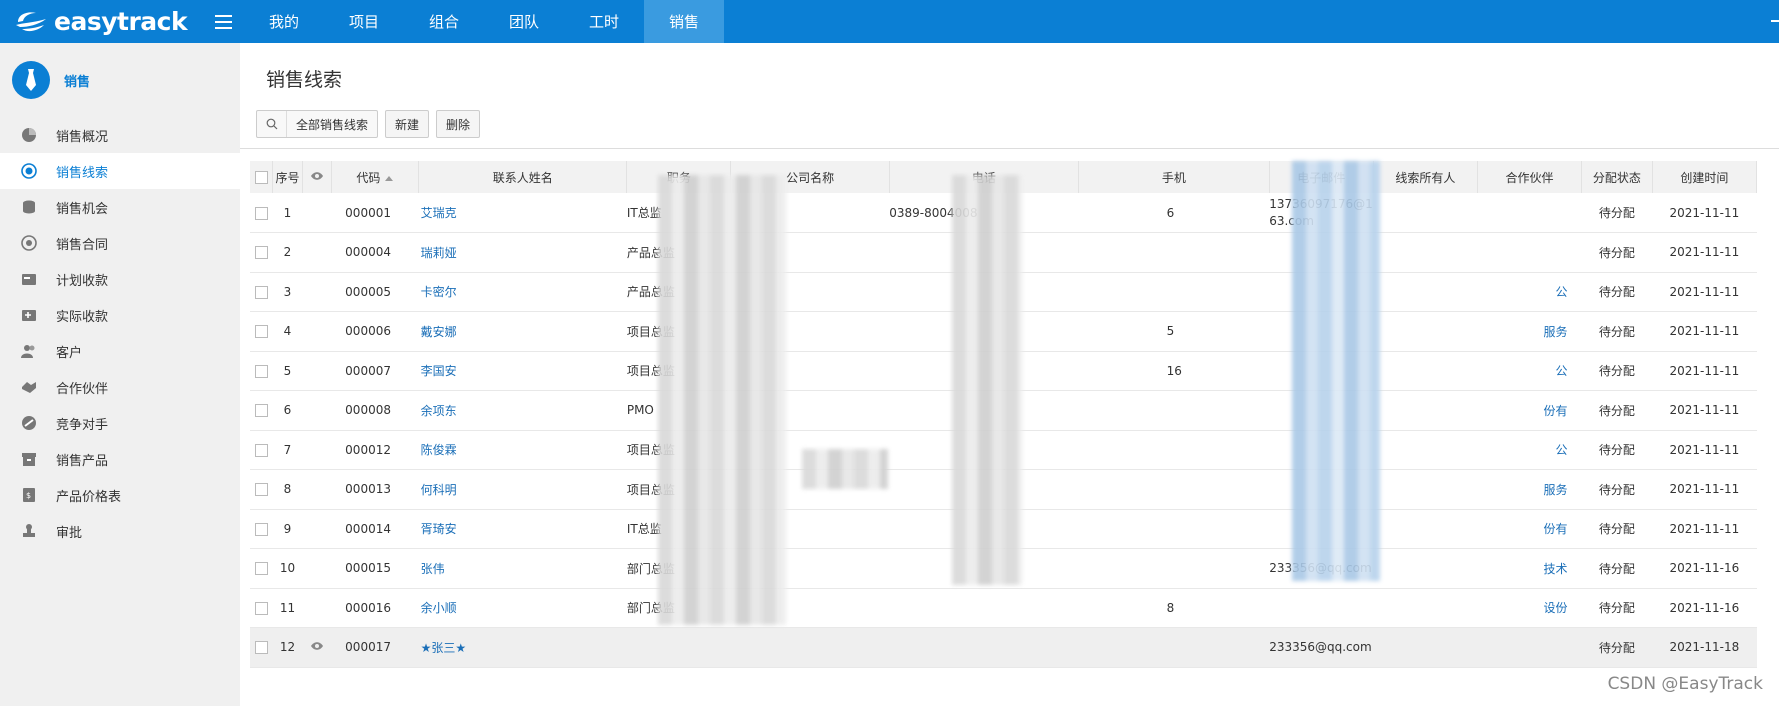 This screenshot has width=1779, height=706. Describe the element at coordinates (444, 21) in the screenshot. I see `nav-item-portfolio: 组合` at that location.